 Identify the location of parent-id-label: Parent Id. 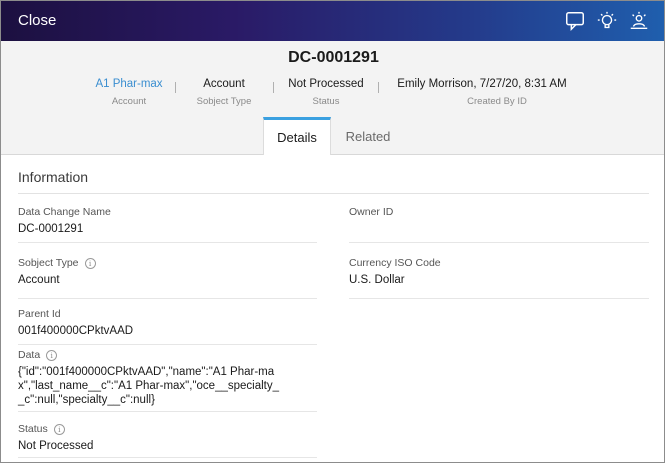
(39, 314).